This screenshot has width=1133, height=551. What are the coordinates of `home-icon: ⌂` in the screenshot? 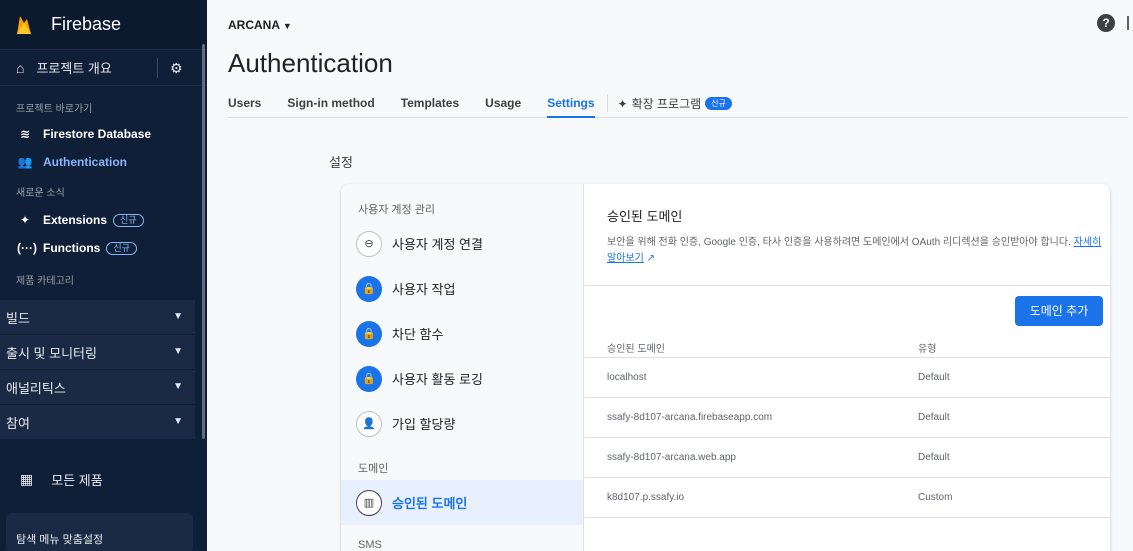 It's located at (20, 67).